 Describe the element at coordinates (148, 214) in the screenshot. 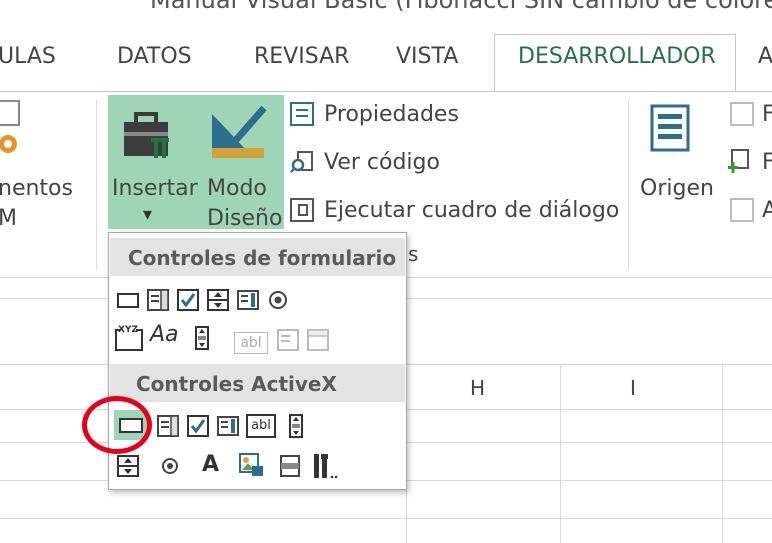

I see `chevron-down-icon: ▾` at that location.